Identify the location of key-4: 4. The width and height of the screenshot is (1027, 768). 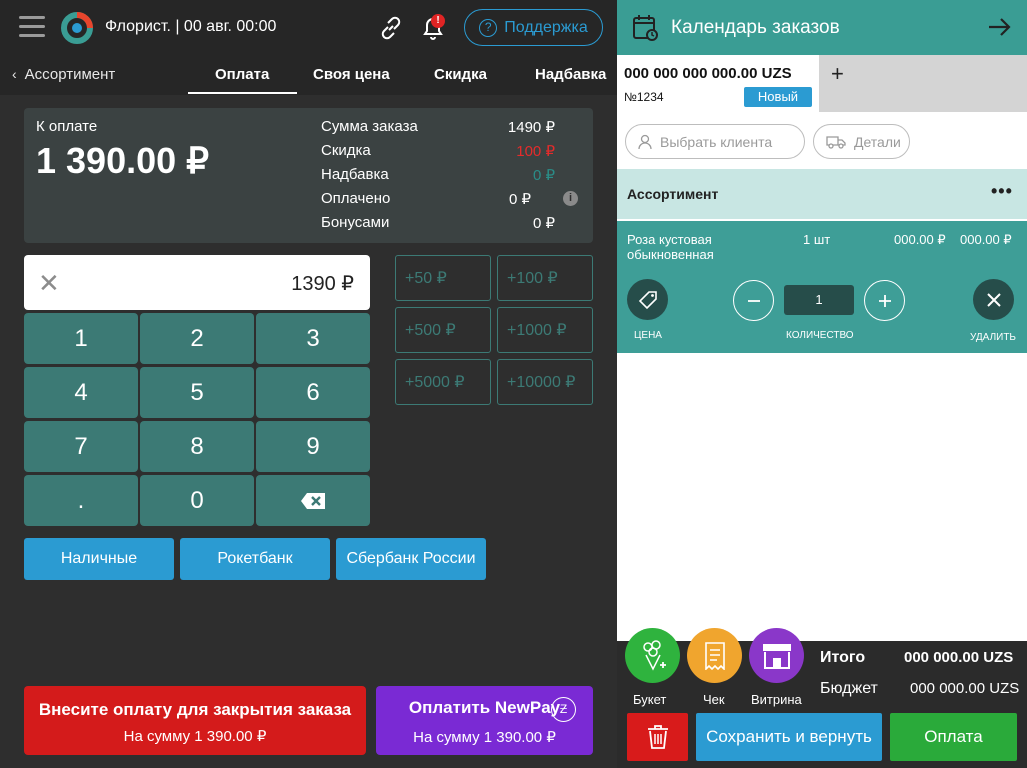
(81, 392).